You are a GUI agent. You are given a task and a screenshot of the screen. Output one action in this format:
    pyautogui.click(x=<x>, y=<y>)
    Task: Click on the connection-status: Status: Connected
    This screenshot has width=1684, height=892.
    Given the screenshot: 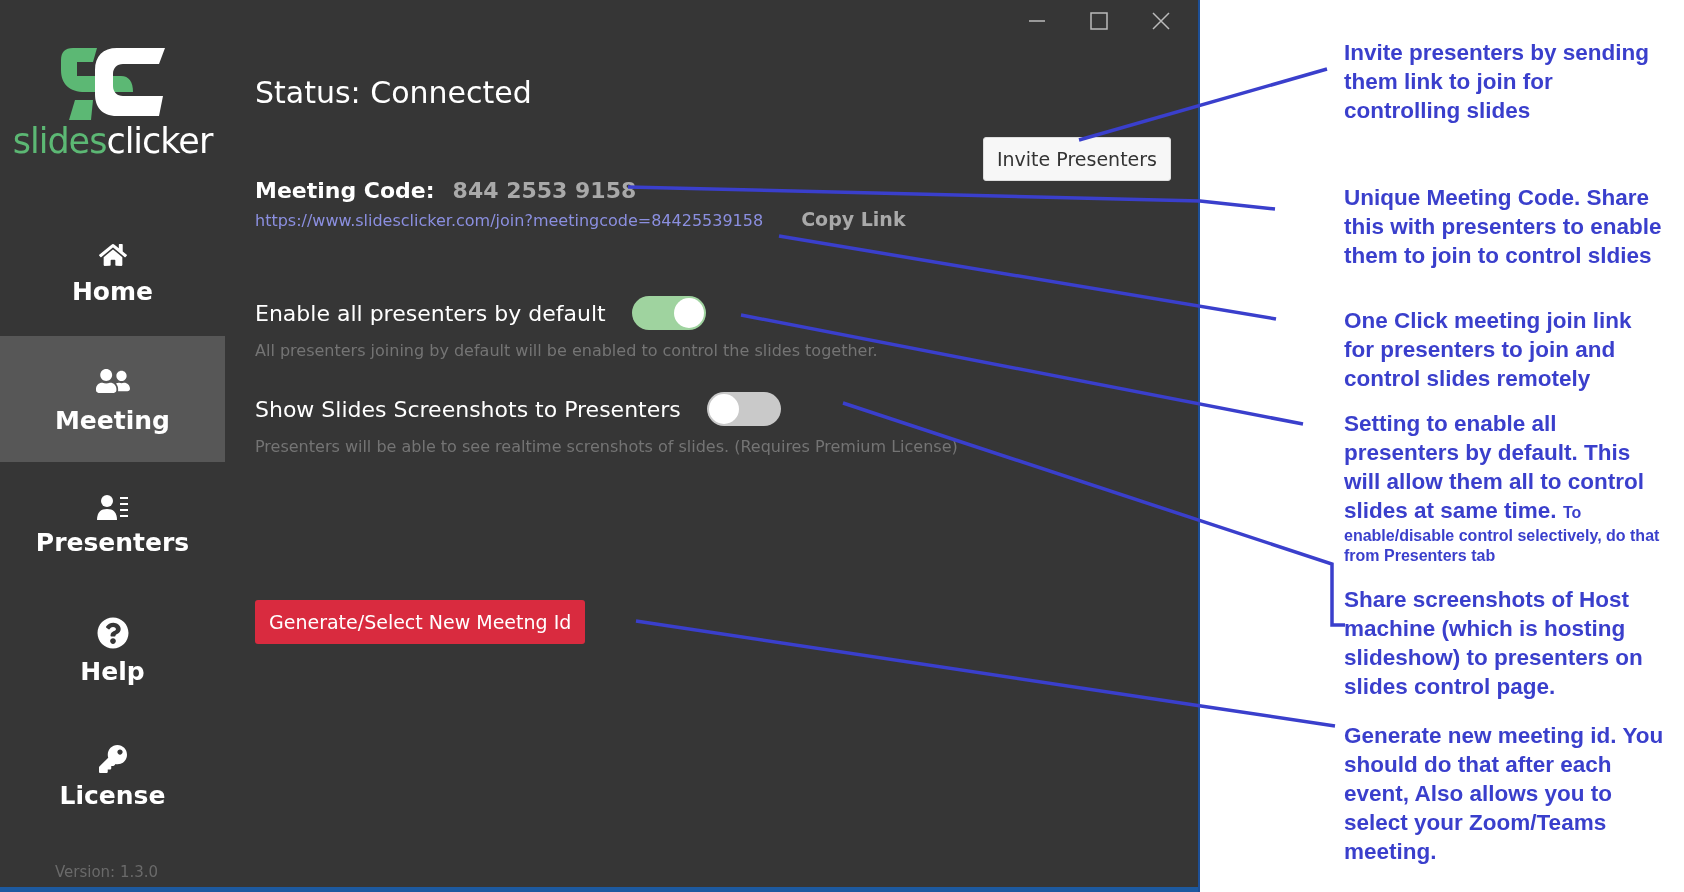 What is the action you would take?
    pyautogui.click(x=394, y=92)
    